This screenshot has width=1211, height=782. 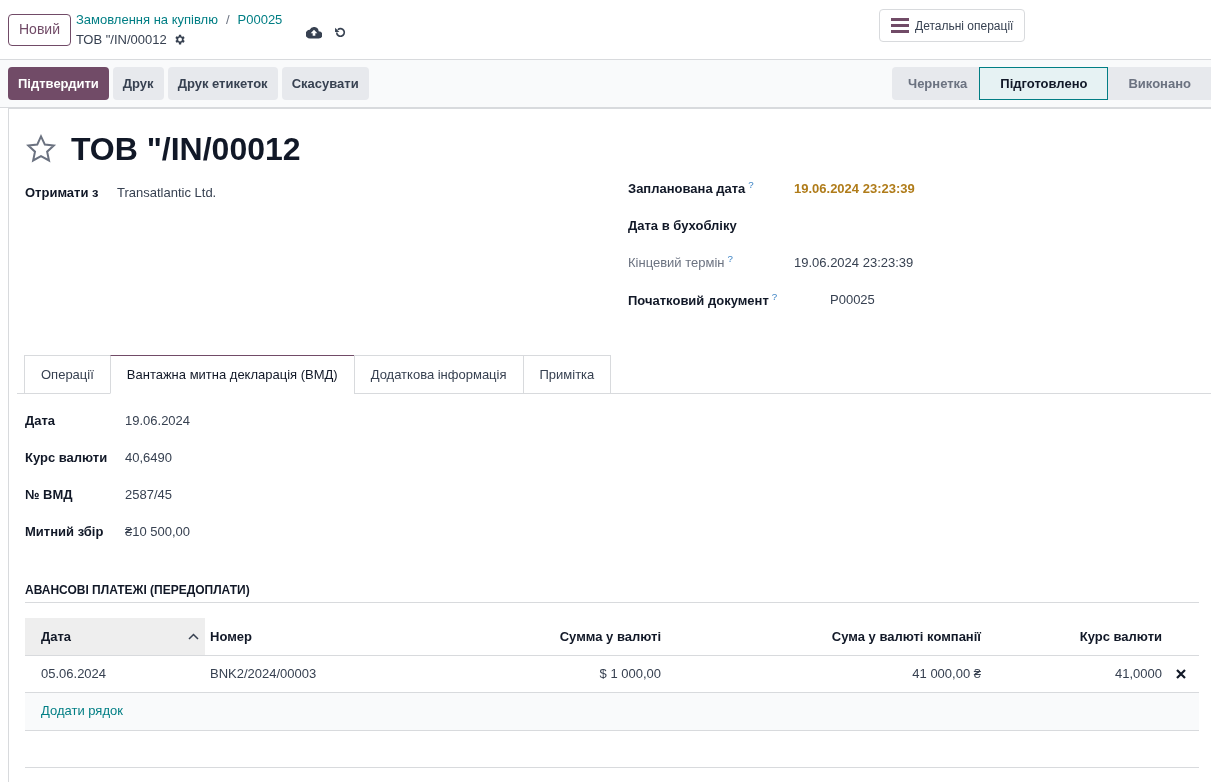 What do you see at coordinates (821, 673) in the screenshot?
I see `table-cell: 41 000,00 ₴` at bounding box center [821, 673].